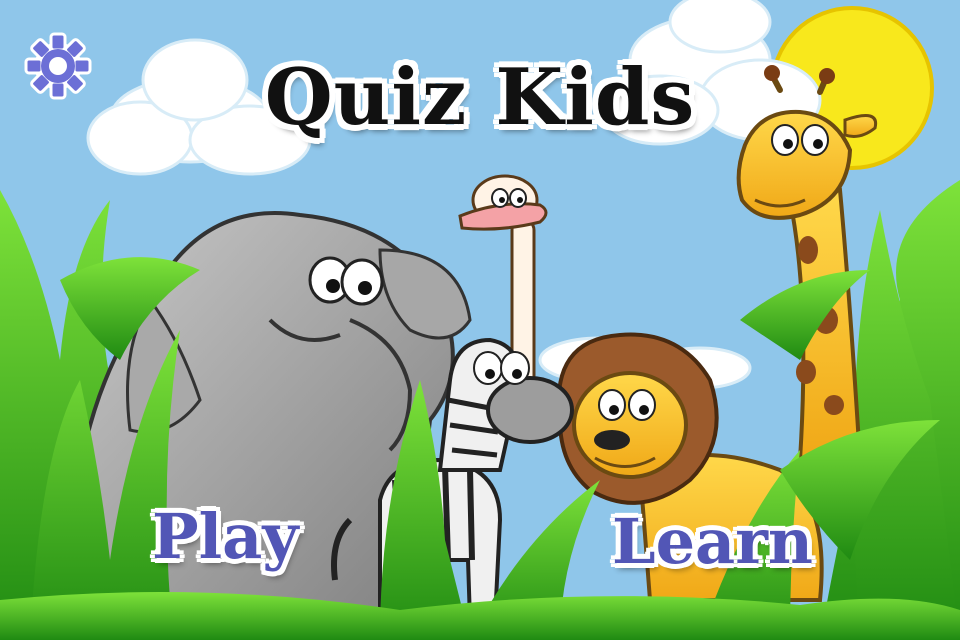 The image size is (960, 640). Describe the element at coordinates (225, 536) in the screenshot. I see `play-button: Play` at that location.